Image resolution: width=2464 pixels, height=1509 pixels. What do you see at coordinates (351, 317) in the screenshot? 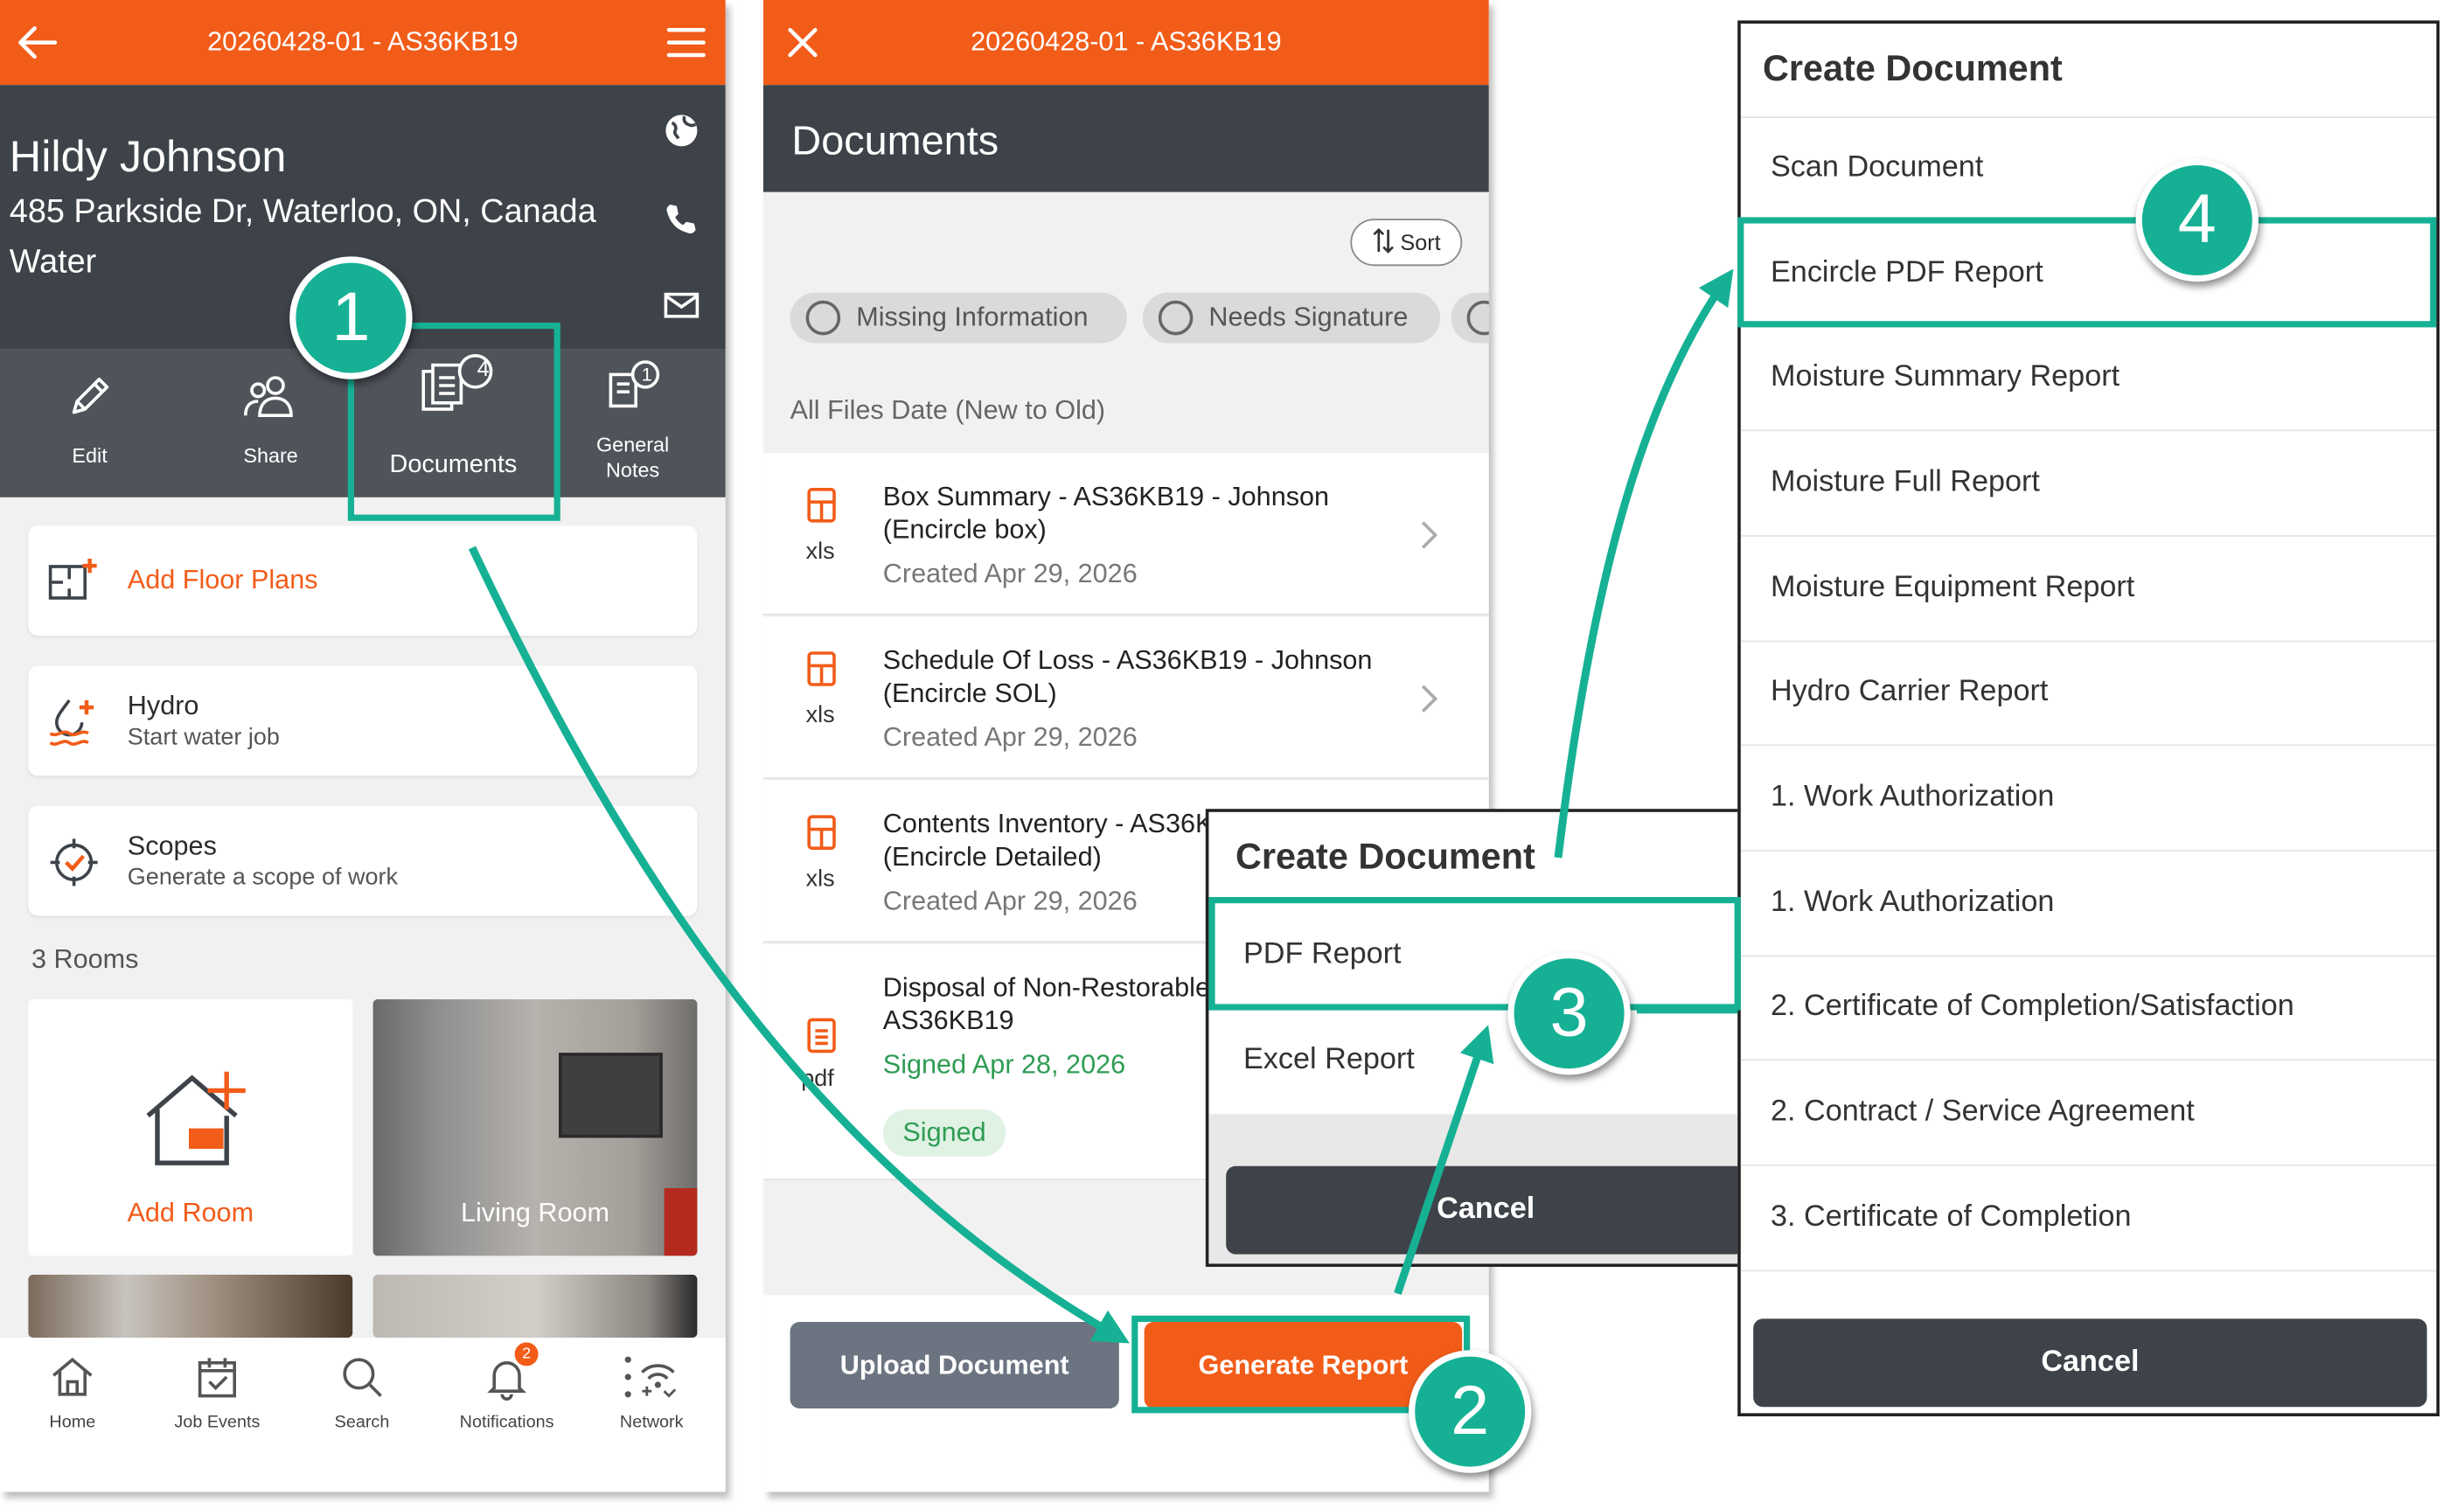
I see `step-badge-1: 1` at bounding box center [351, 317].